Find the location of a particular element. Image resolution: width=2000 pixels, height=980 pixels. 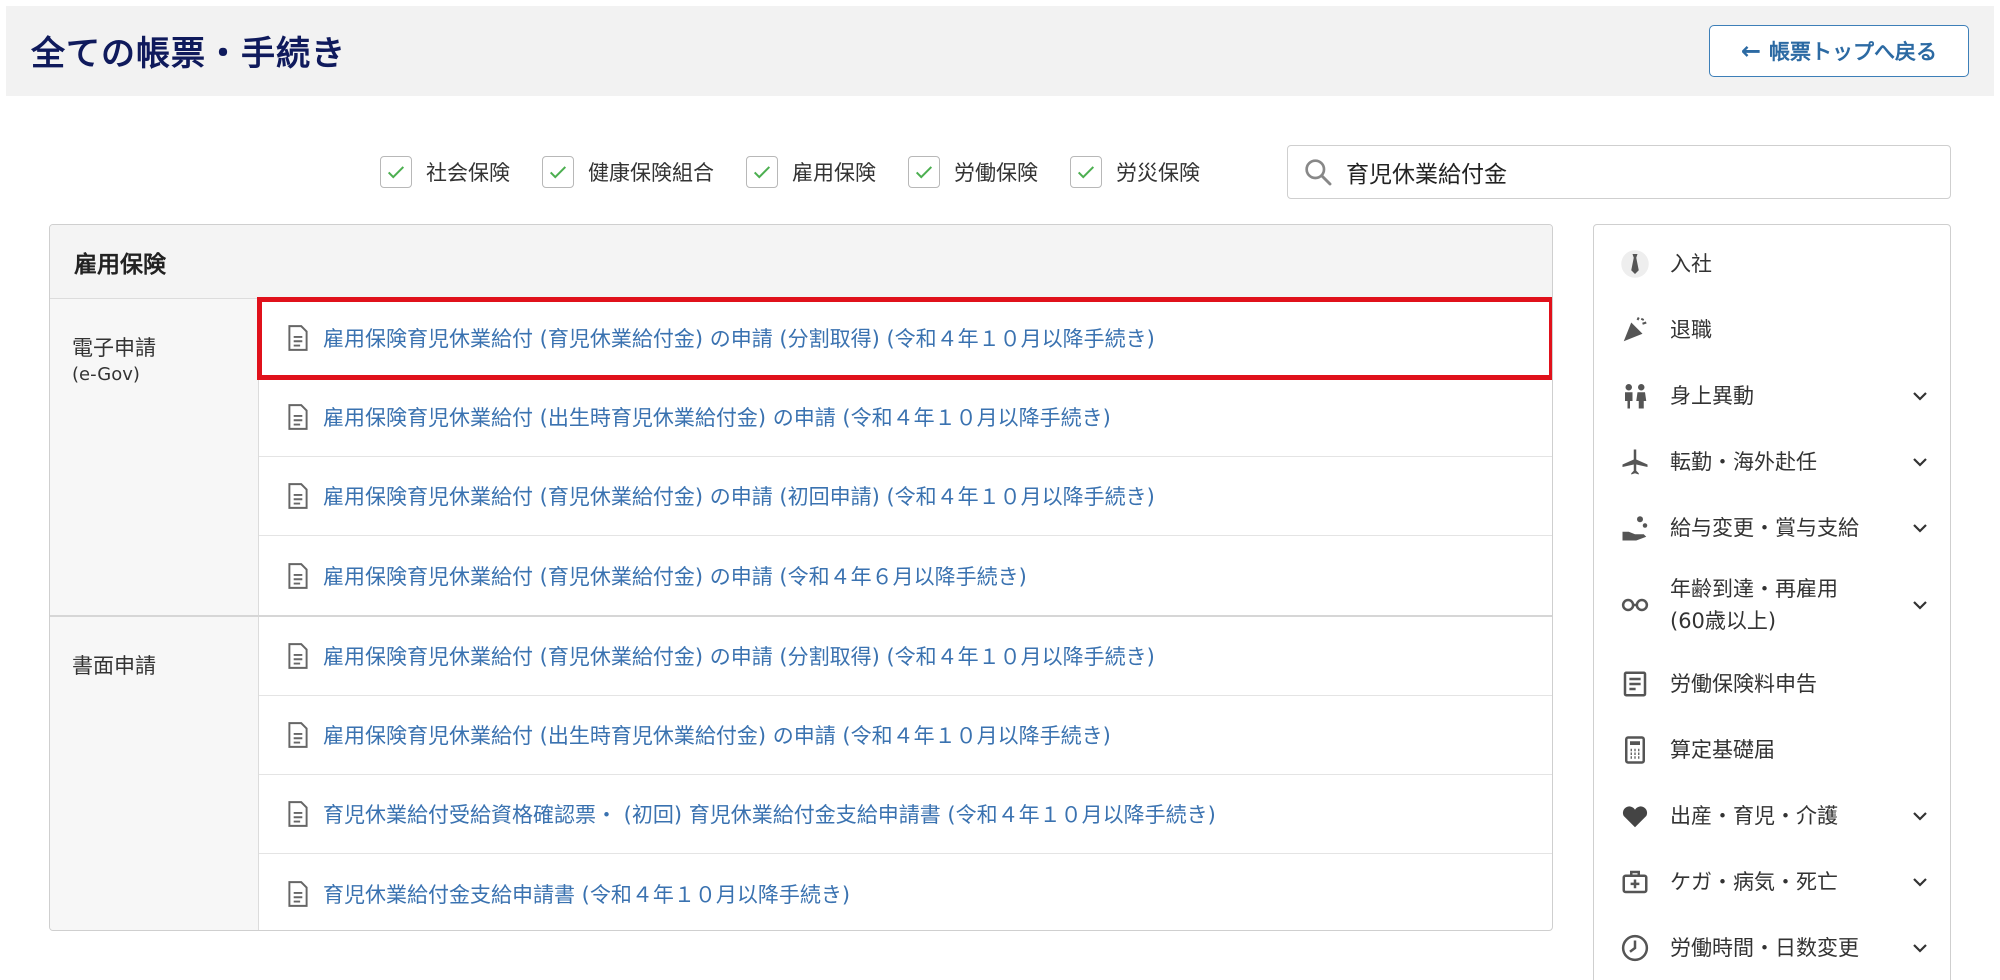

sidebar-item-label: 入社 is located at coordinates (1691, 264).